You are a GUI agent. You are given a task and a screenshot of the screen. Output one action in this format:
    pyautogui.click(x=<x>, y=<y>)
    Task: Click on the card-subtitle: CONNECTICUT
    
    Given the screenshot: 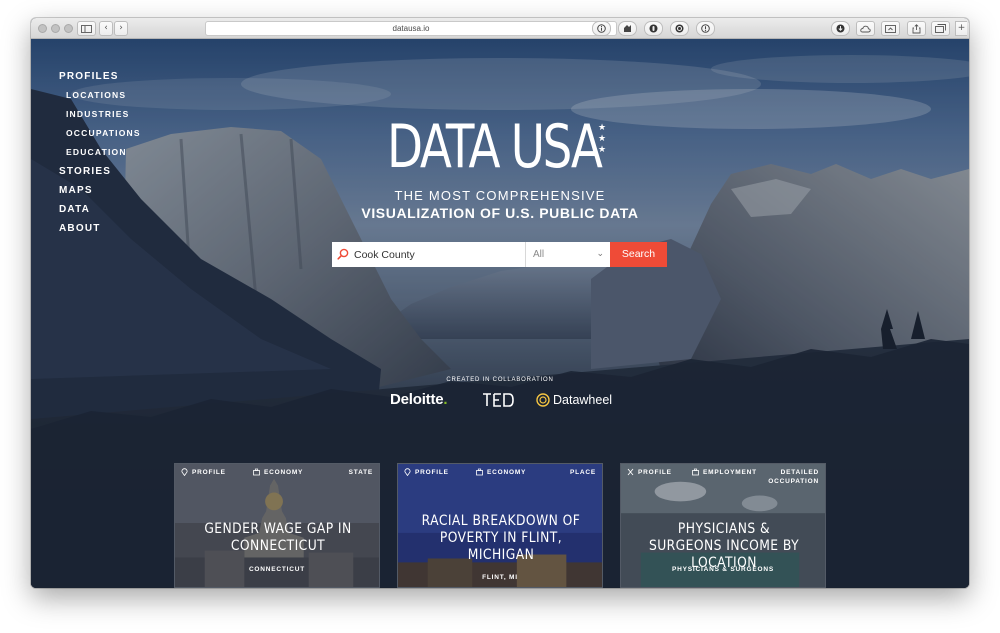 What is the action you would take?
    pyautogui.click(x=277, y=569)
    